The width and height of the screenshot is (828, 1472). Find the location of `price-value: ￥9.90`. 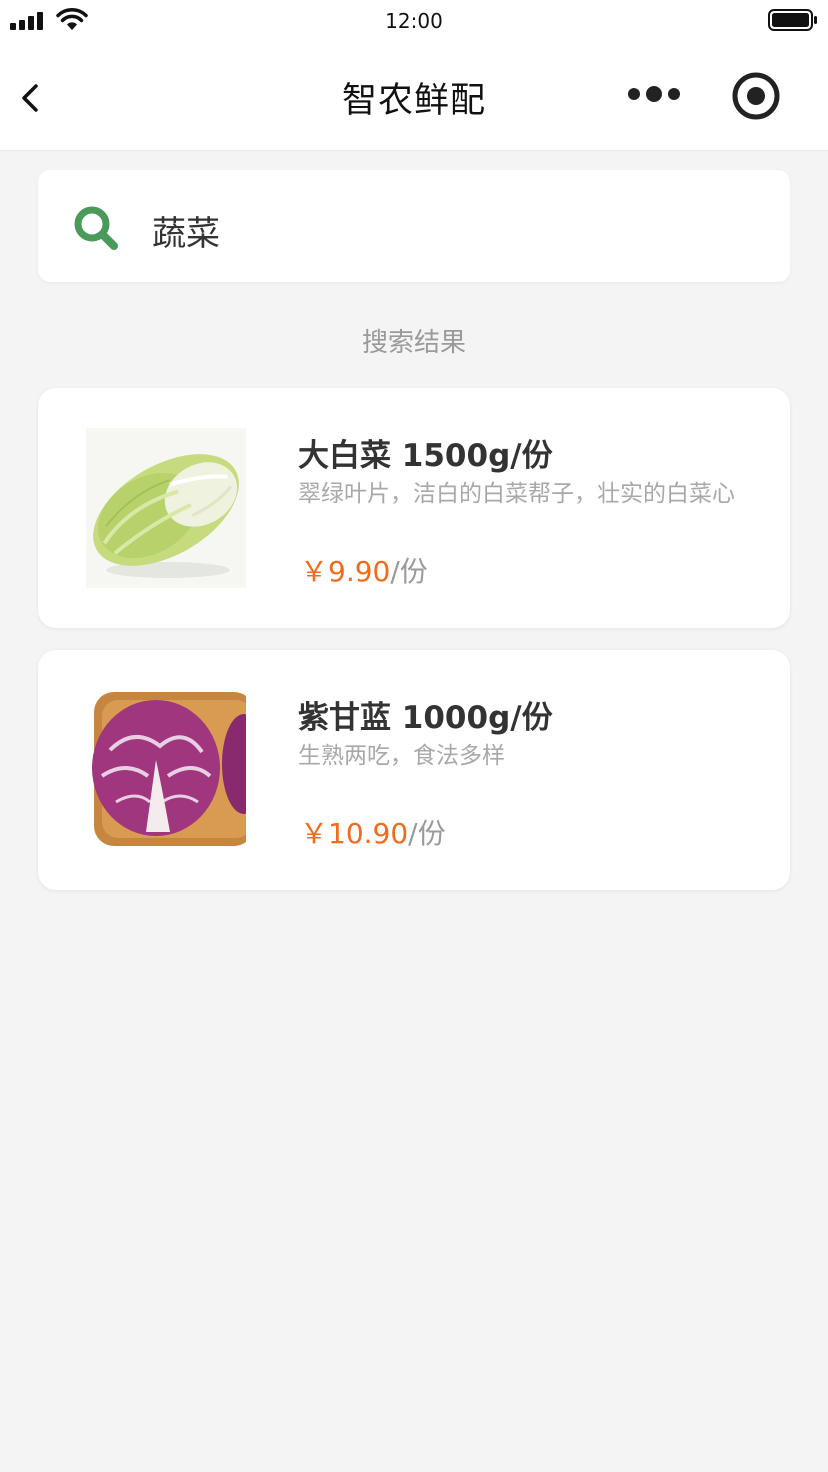

price-value: ￥9.90 is located at coordinates (345, 571).